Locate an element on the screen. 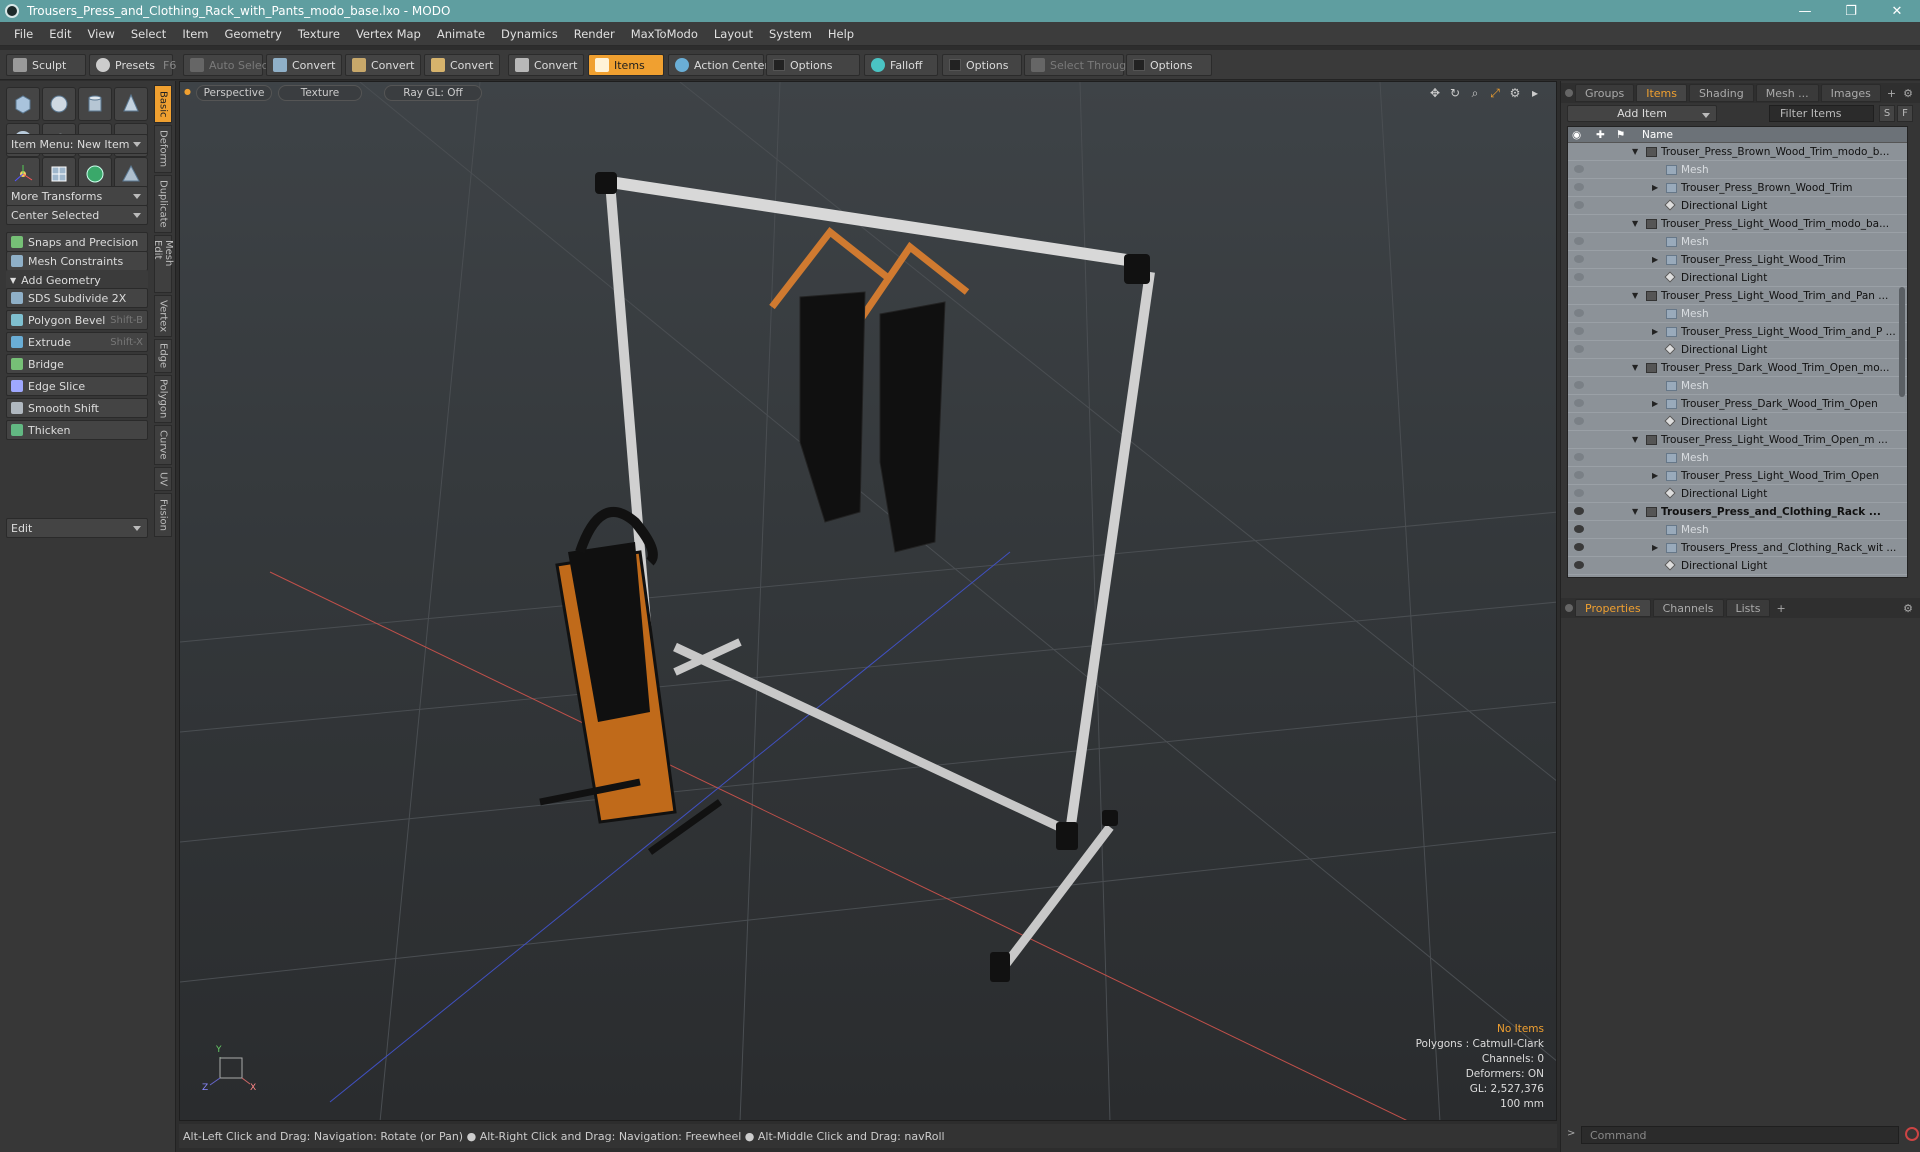 The width and height of the screenshot is (1920, 1152). perspective-dropdown: Perspective is located at coordinates (234, 93).